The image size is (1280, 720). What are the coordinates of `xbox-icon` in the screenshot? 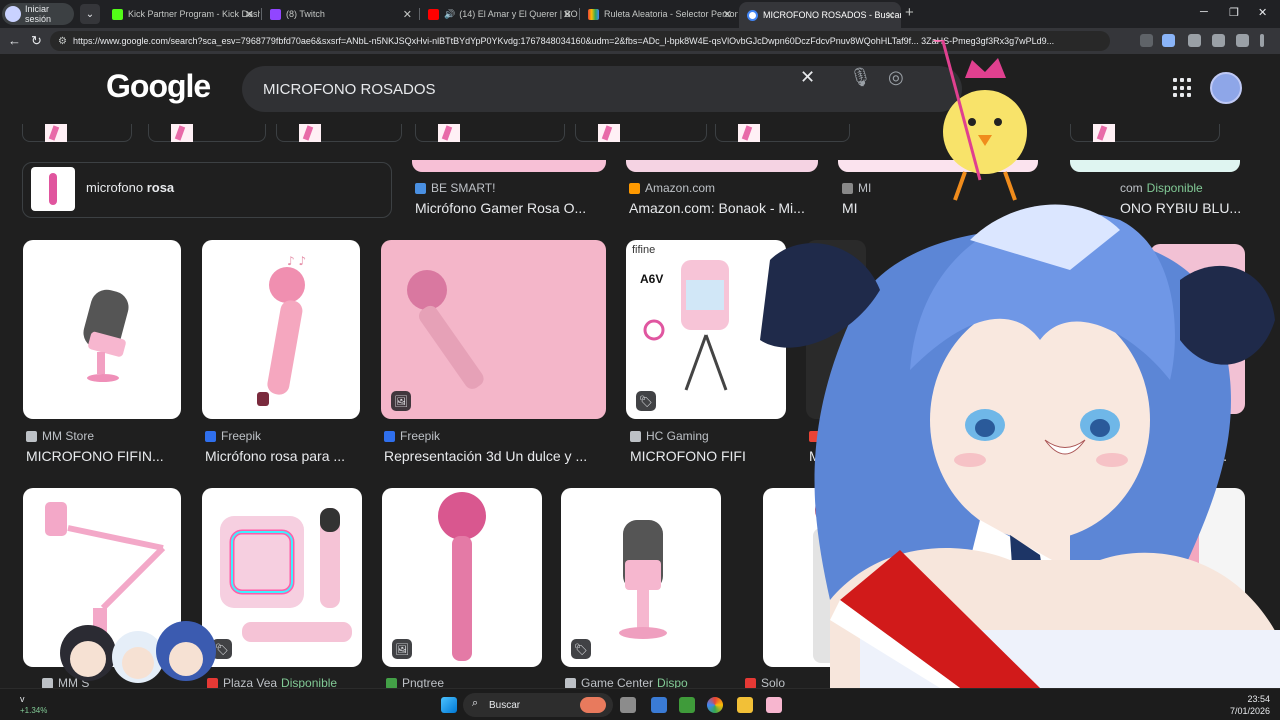 It's located at (687, 705).